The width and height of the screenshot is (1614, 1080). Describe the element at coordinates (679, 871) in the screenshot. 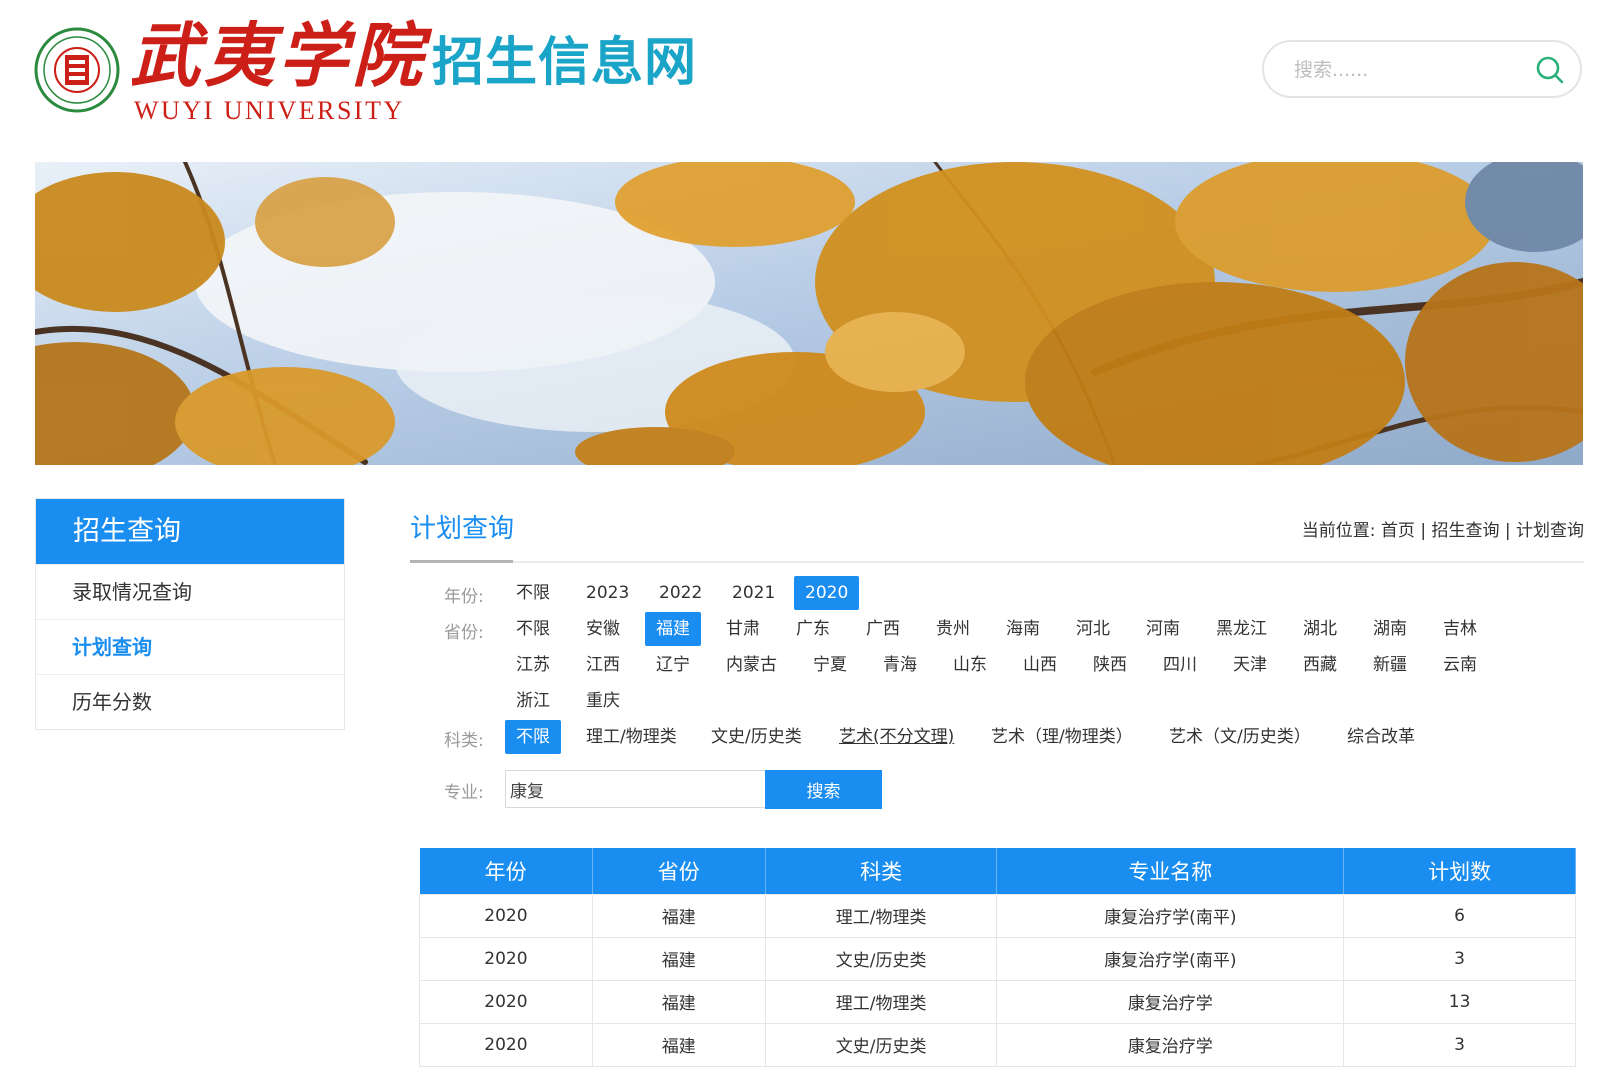

I see `column-header-province: 省份` at that location.